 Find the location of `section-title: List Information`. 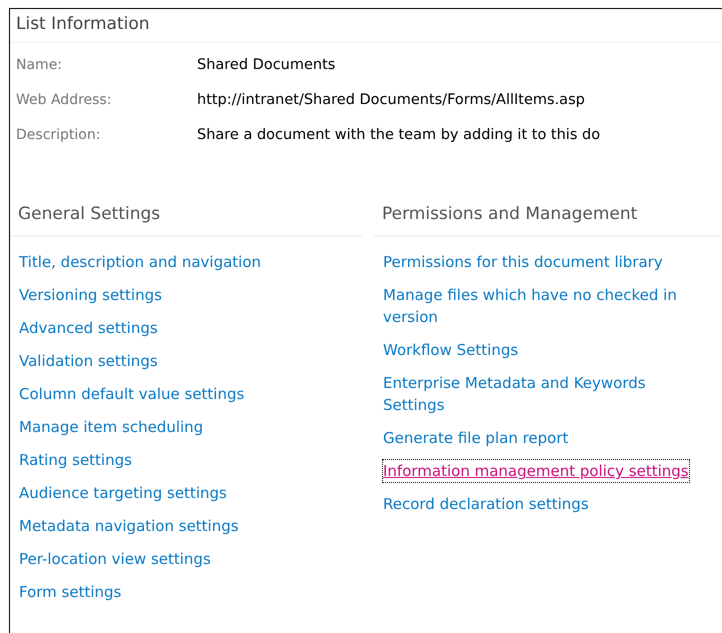

section-title: List Information is located at coordinates (366, 25).